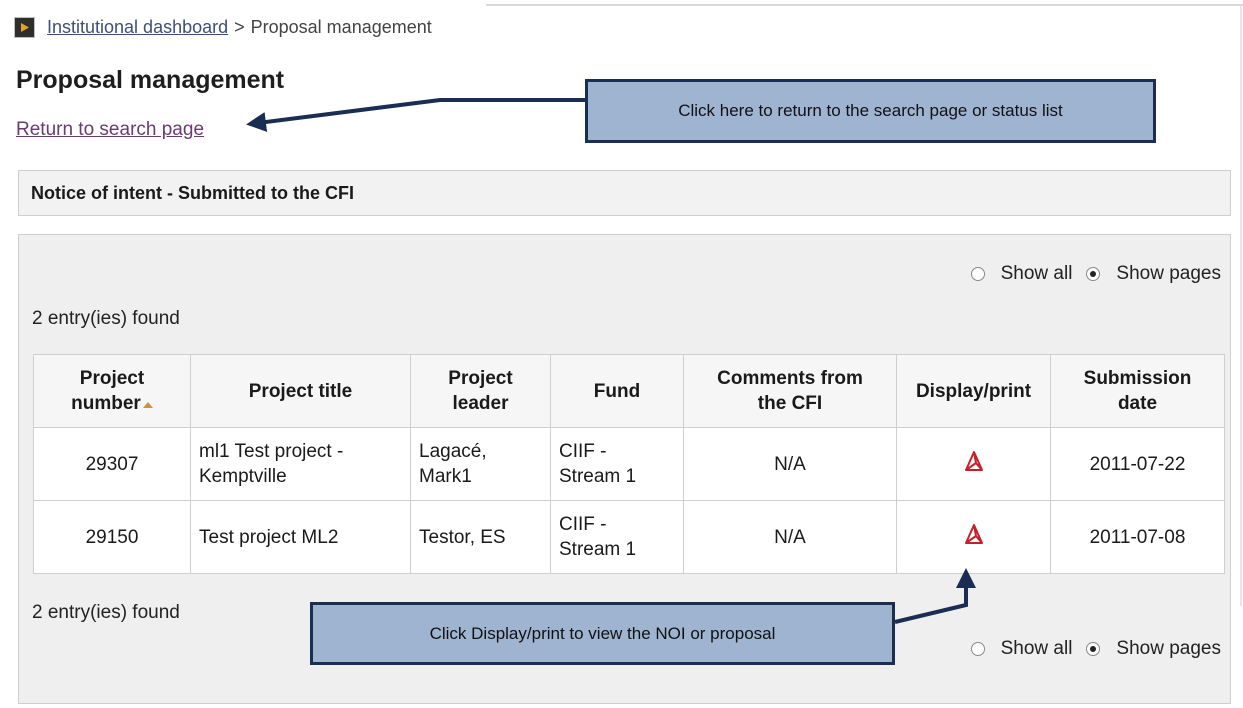 This screenshot has width=1243, height=708. Describe the element at coordinates (300, 464) in the screenshot. I see `cell-project-title: ml1 Test project - Kemptville` at that location.